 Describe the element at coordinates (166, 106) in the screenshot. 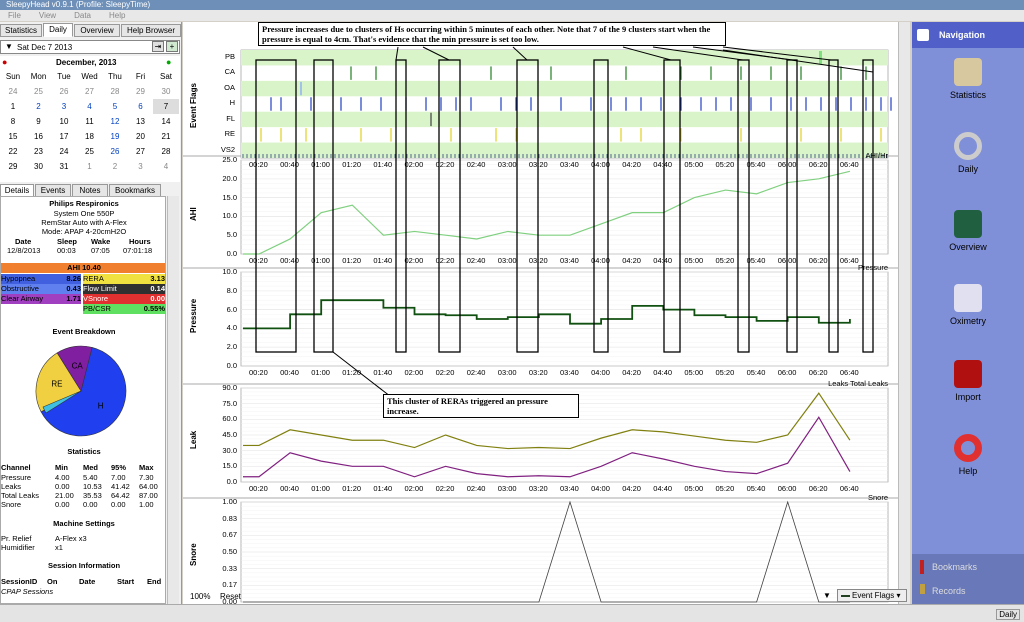

I see `calendar-day: 7` at that location.